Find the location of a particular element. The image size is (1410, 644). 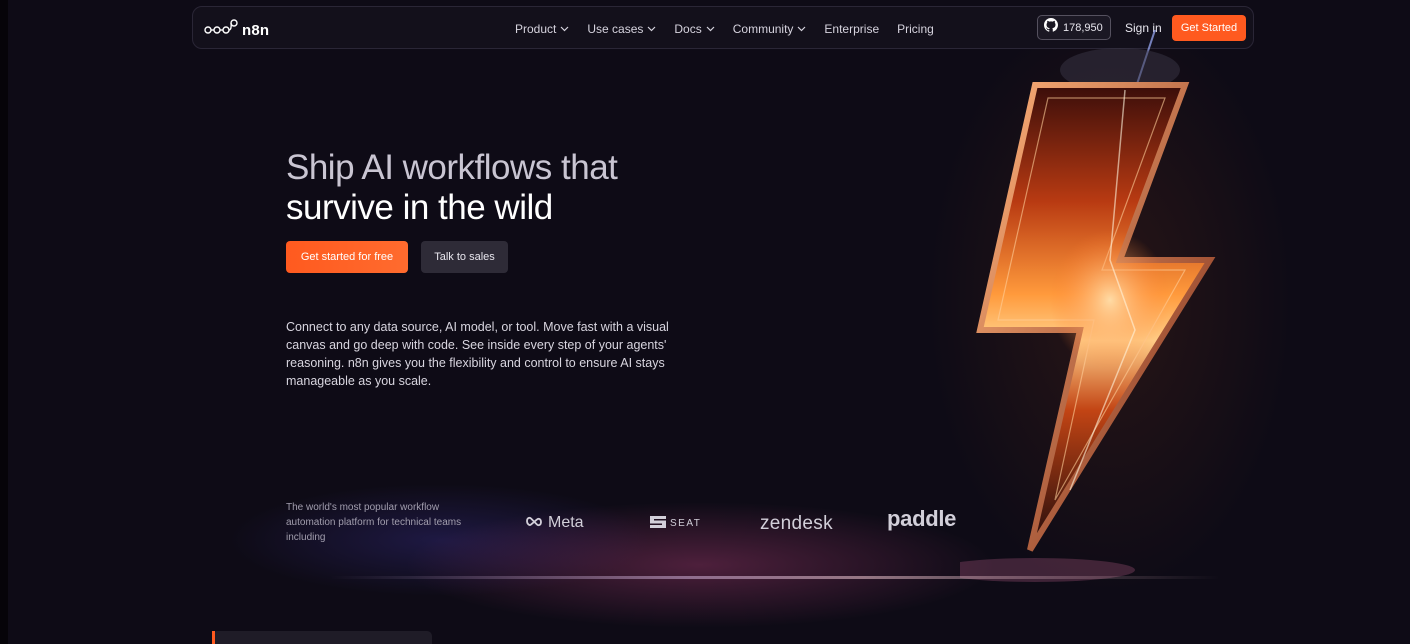

hero-title-line-2: survive in the wild is located at coordinates (419, 207).